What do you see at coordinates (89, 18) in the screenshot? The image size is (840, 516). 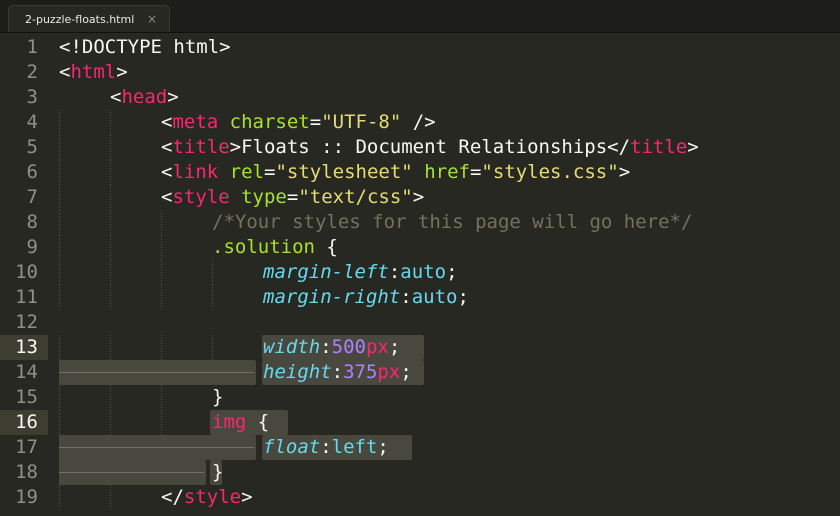 I see `tab-2-puzzle-floats: 2-puzzle-floats.html ×` at bounding box center [89, 18].